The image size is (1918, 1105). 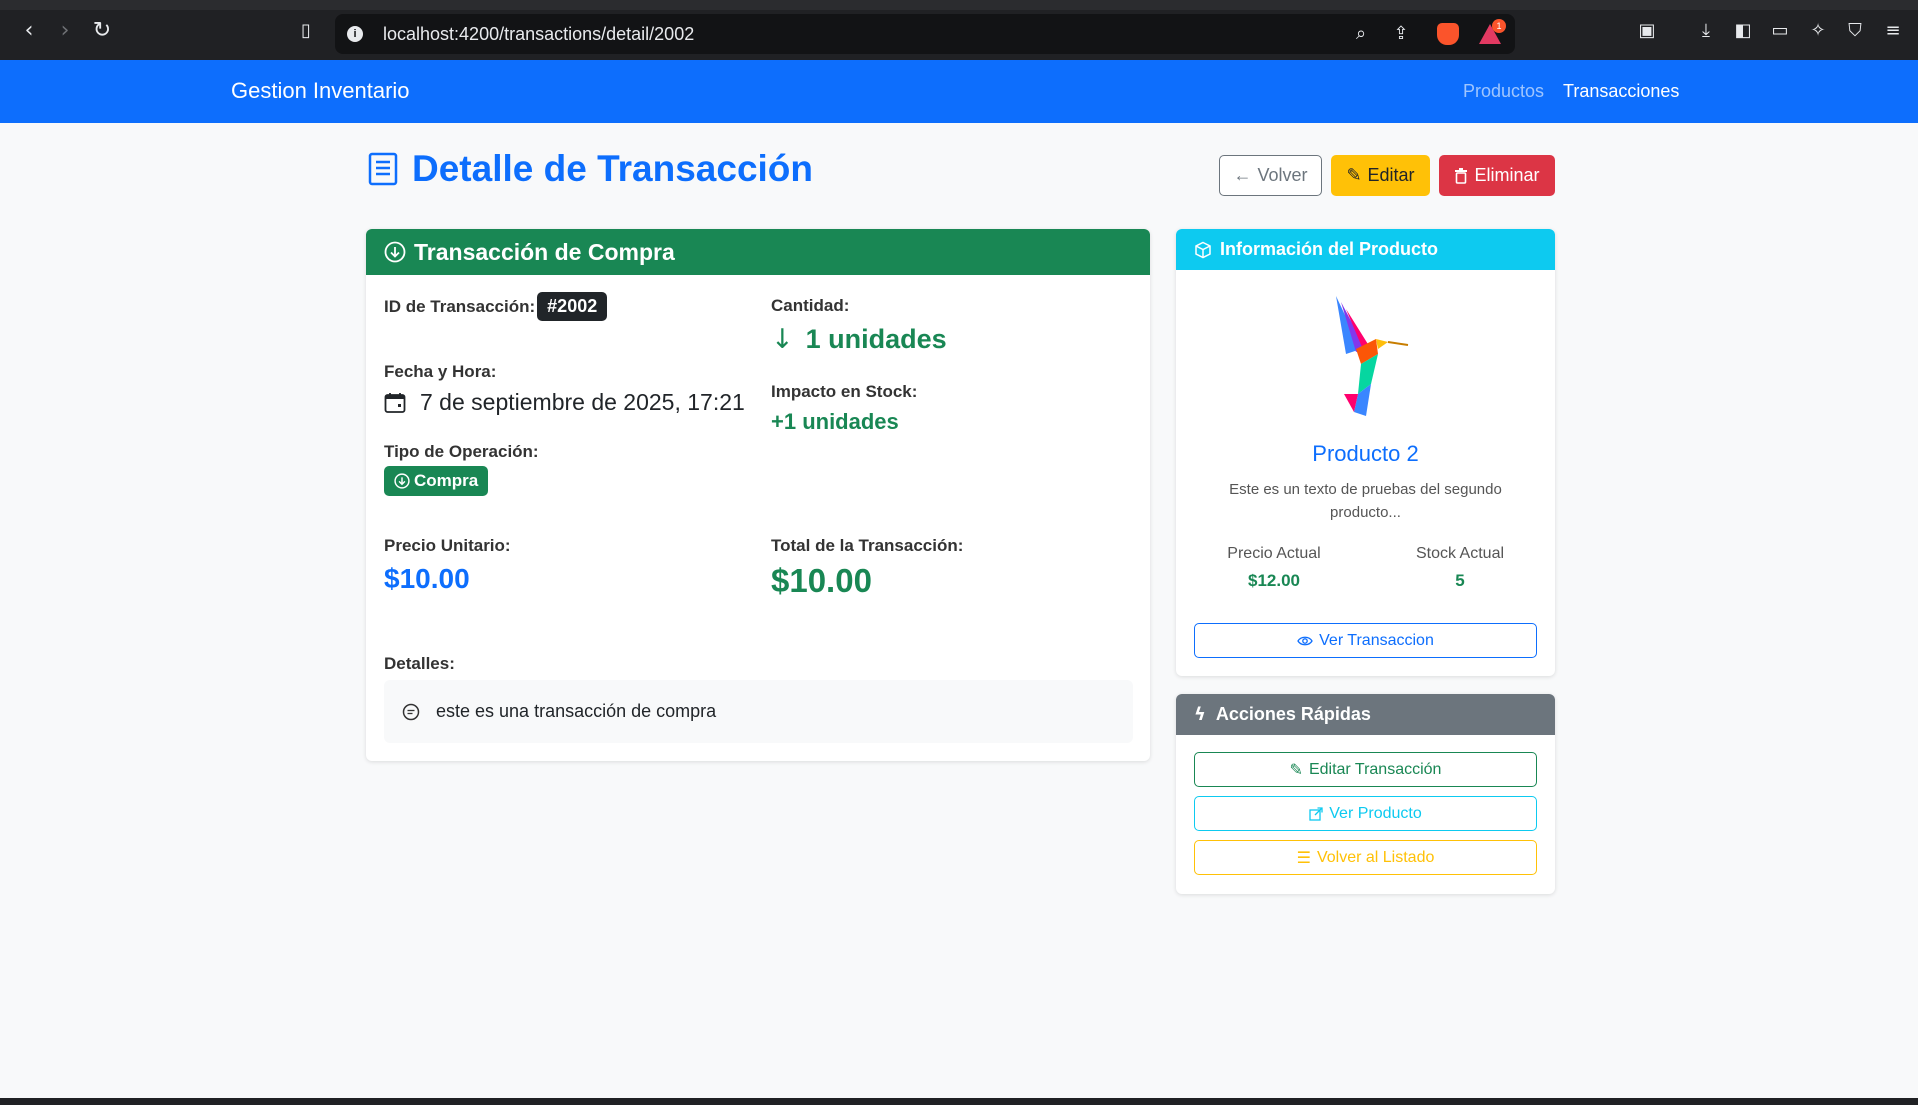 What do you see at coordinates (29, 31) in the screenshot?
I see `back-arrow-icon: ‹` at bounding box center [29, 31].